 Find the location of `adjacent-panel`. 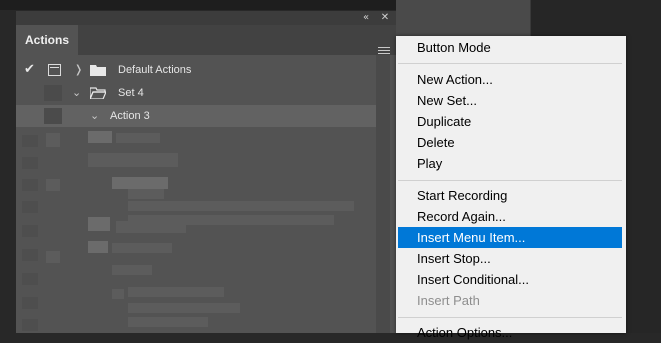

adjacent-panel is located at coordinates (463, 18).